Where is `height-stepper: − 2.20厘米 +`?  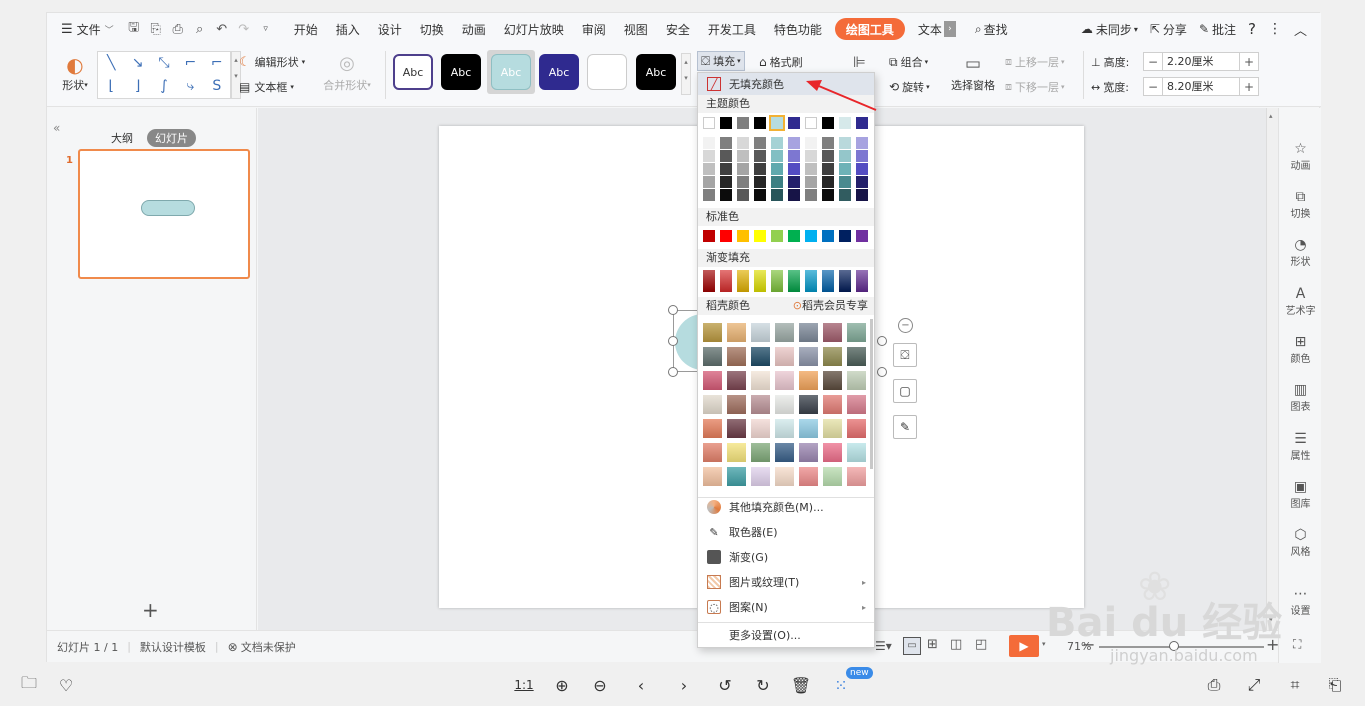 height-stepper: − 2.20厘米 + is located at coordinates (1201, 61).